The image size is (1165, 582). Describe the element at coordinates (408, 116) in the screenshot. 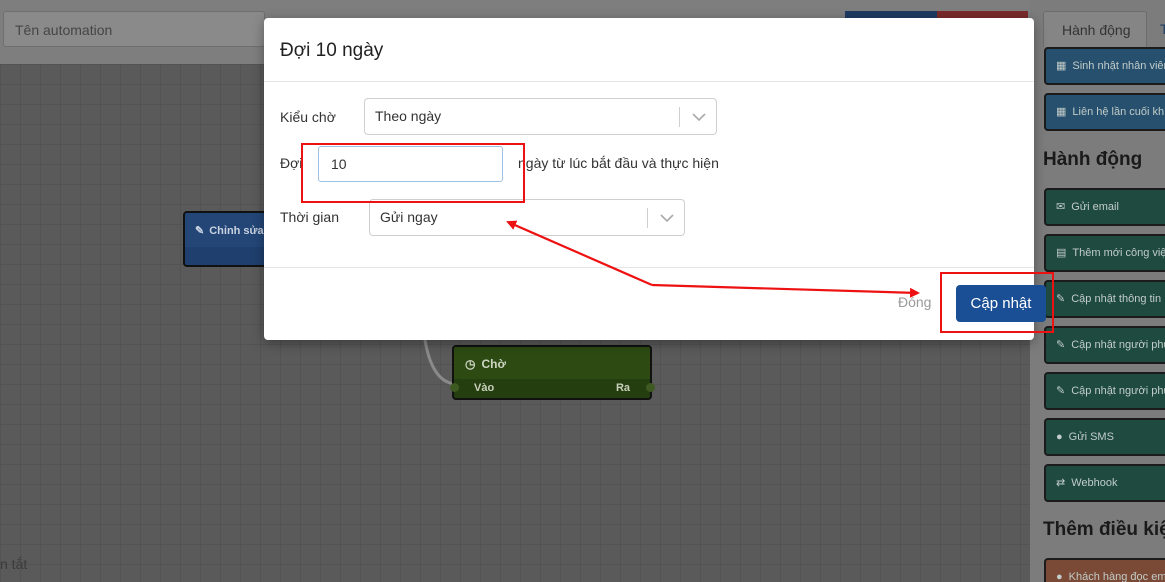

I see `wait-type-value: Theo ngày` at that location.